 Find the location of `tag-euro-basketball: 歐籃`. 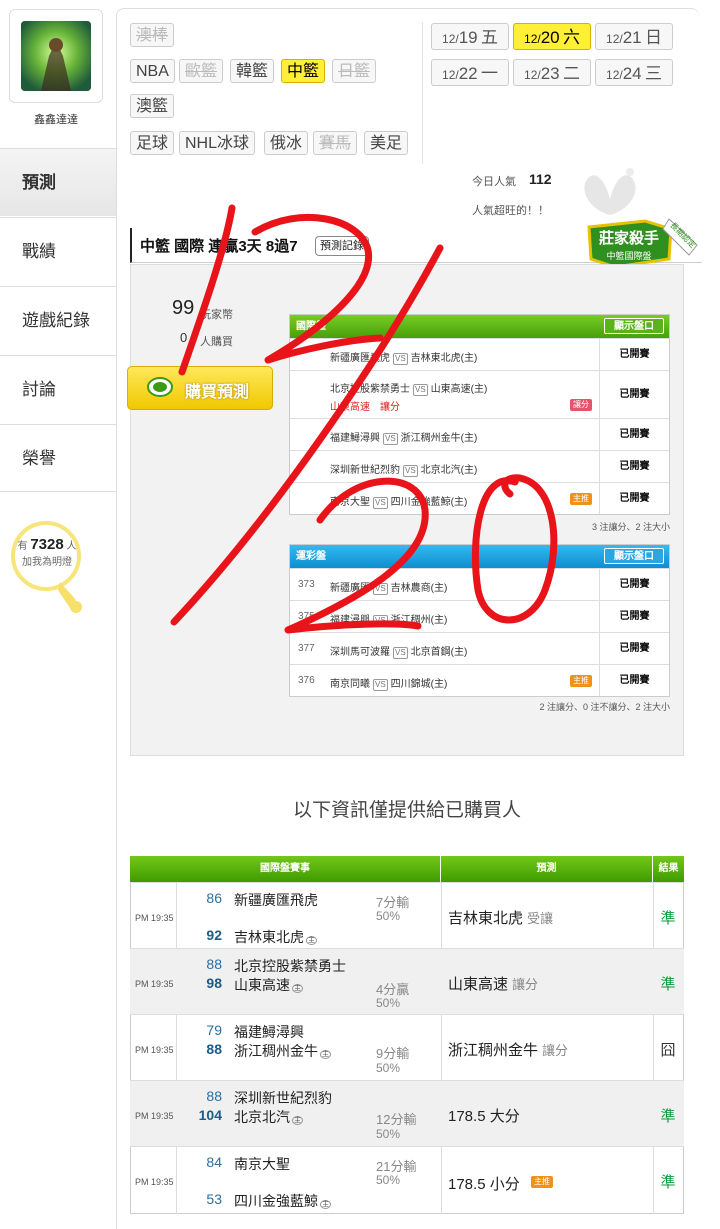

tag-euro-basketball: 歐籃 is located at coordinates (201, 71).